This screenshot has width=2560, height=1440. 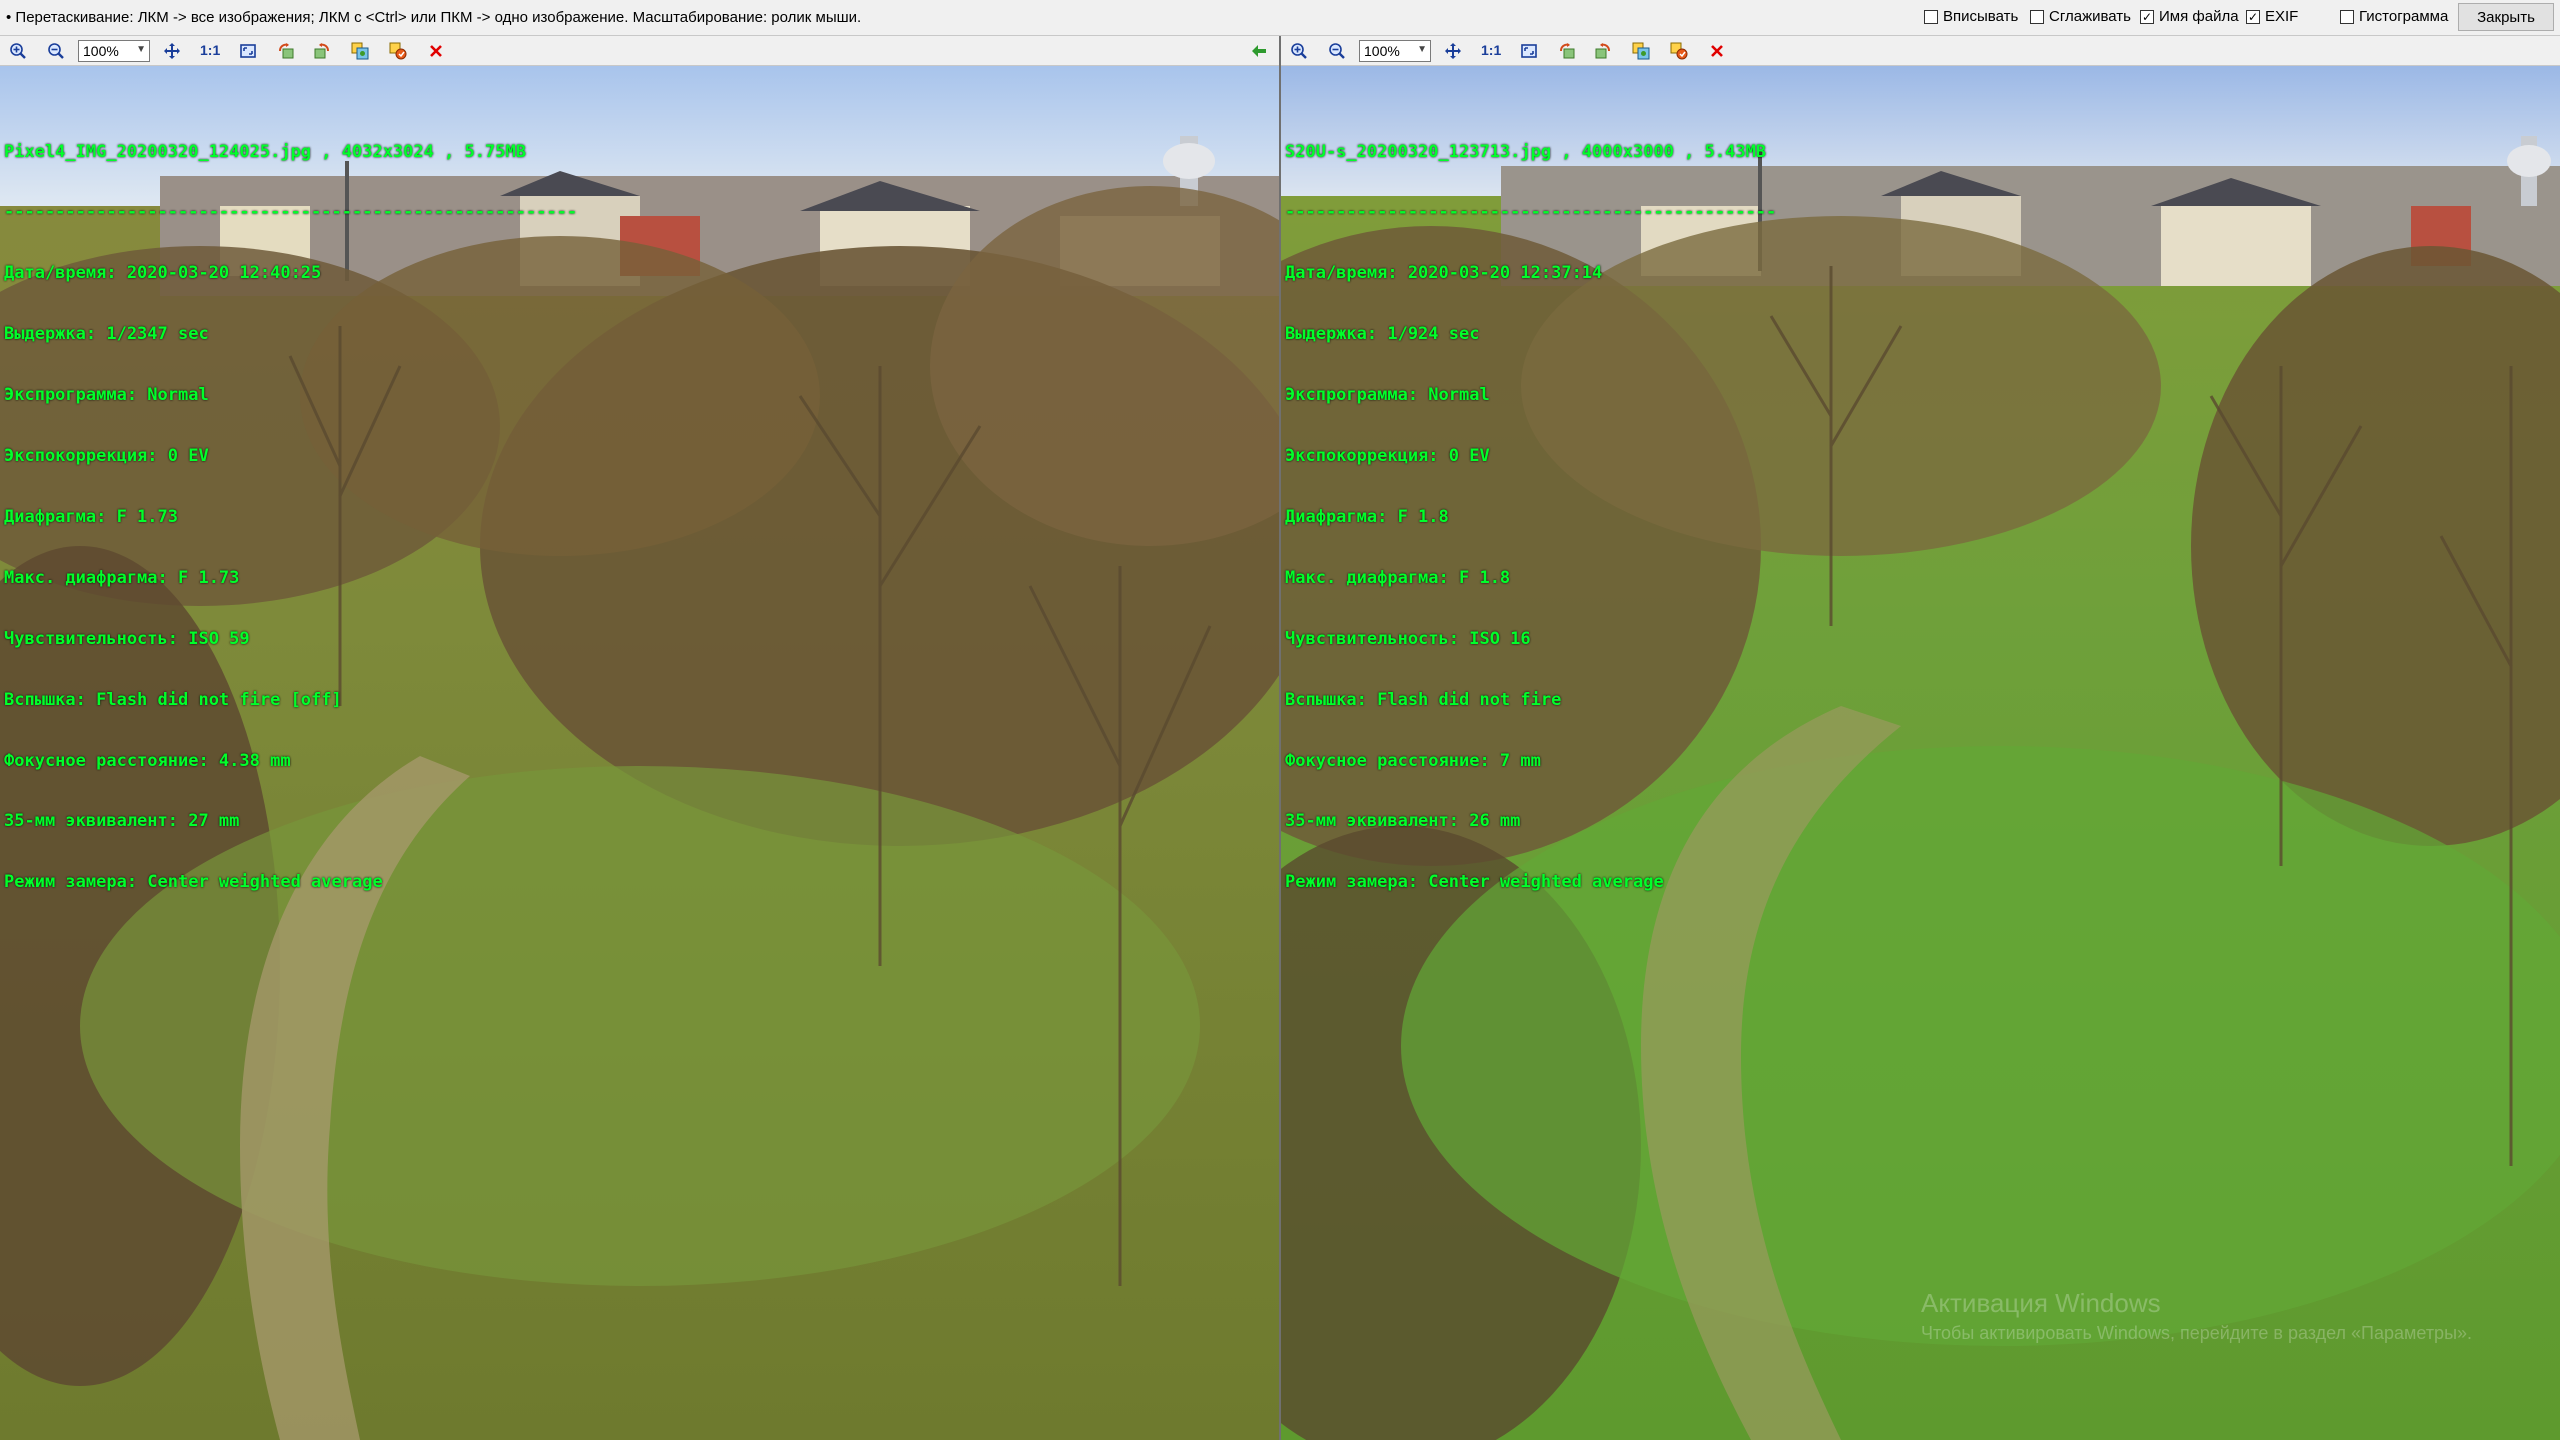 I want to click on histogram-checkbox, so click(x=2347, y=16).